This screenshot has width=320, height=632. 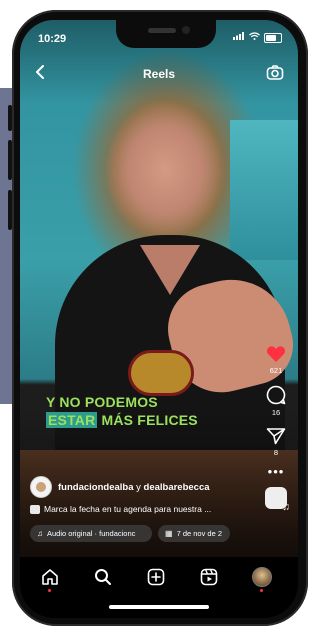 I want to click on author-secondary: dealbarebecca, so click(x=177, y=487).